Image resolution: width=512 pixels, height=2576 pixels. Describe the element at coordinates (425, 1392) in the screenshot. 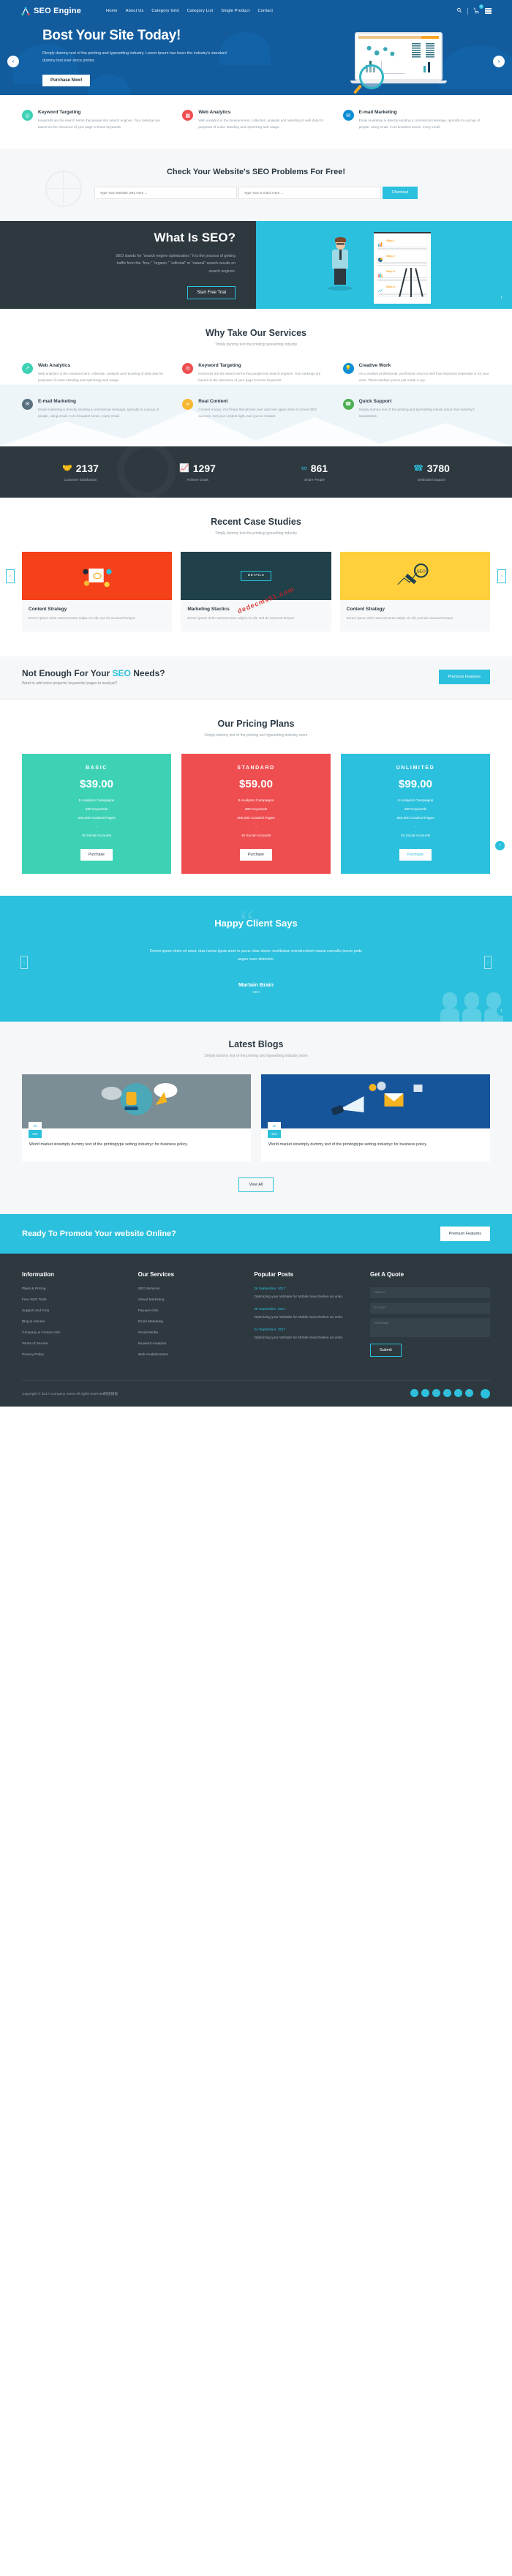

I see `twitter-icon: t` at that location.